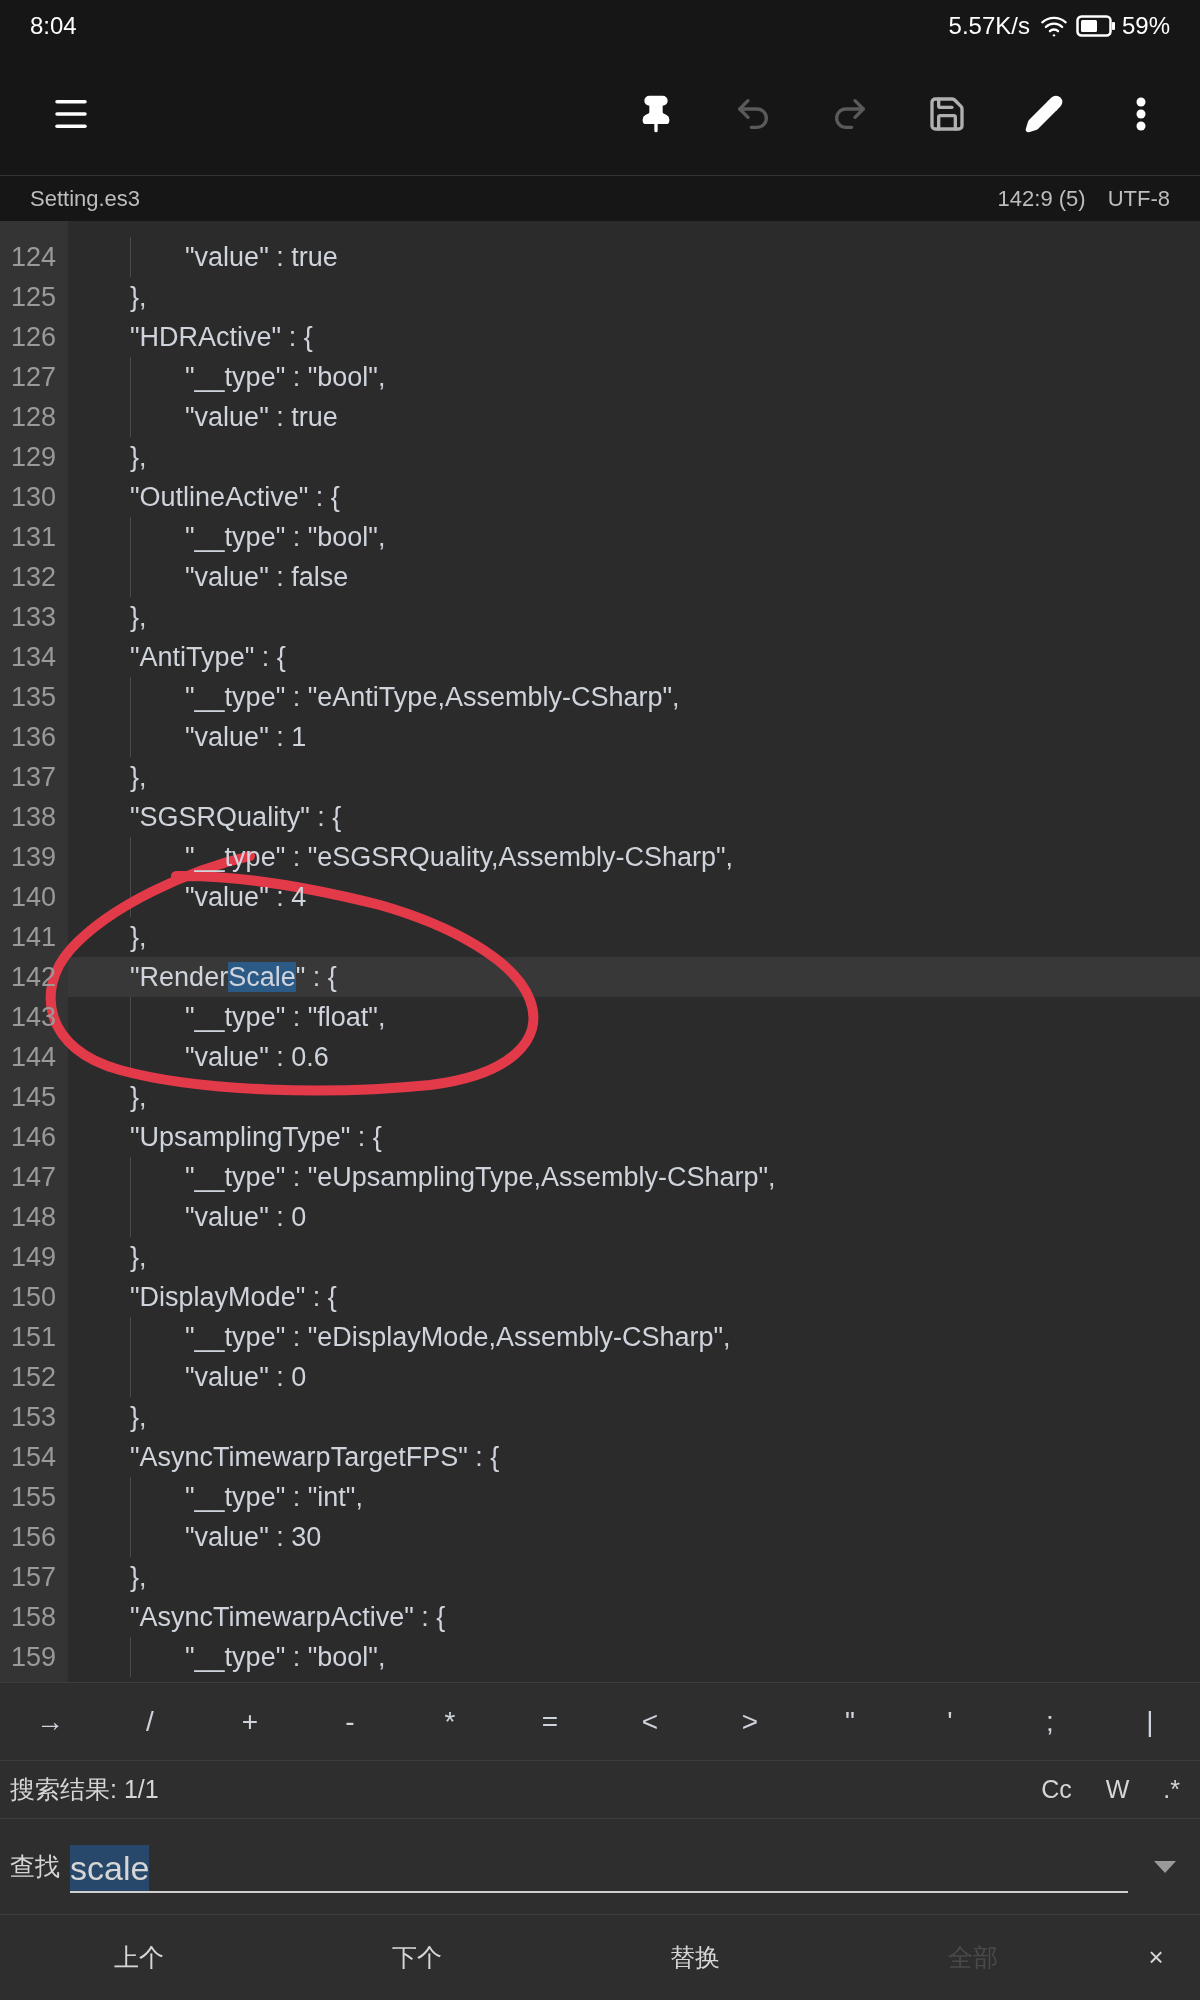 Image resolution: width=1200 pixels, height=2000 pixels. I want to click on cursor-position: 142:9 (5), so click(1041, 199).